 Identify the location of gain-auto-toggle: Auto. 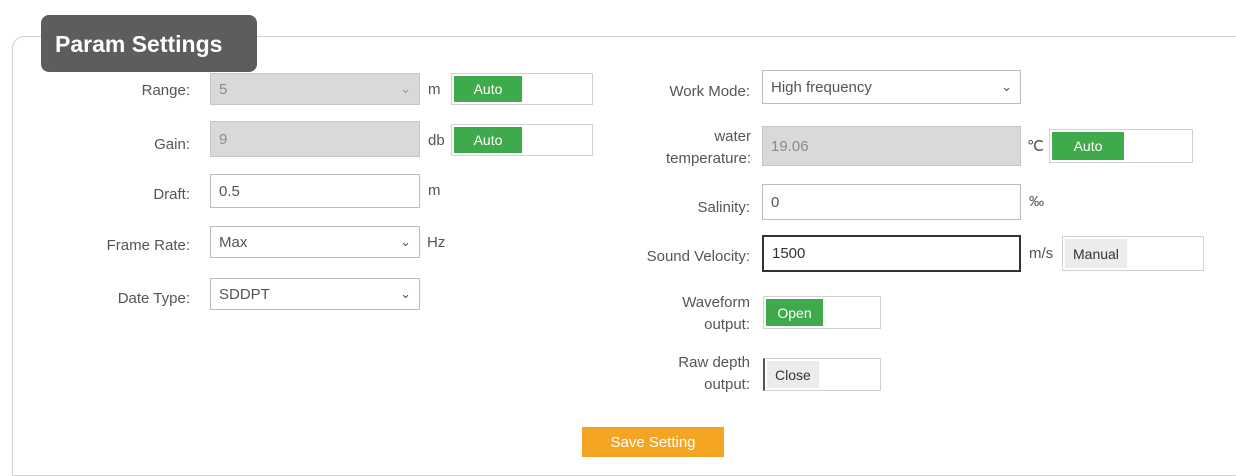
(522, 140).